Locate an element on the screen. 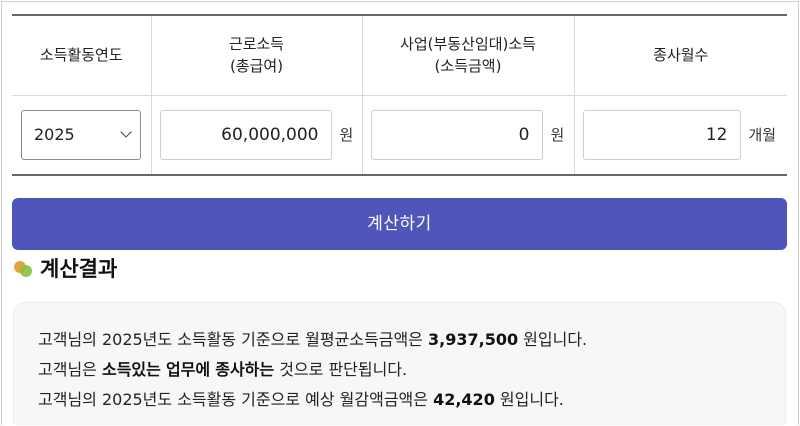  result-line-judgement: 고객님은 소득있는 업무에 종사하는 것으로 판단됩니다. is located at coordinates (399, 370).